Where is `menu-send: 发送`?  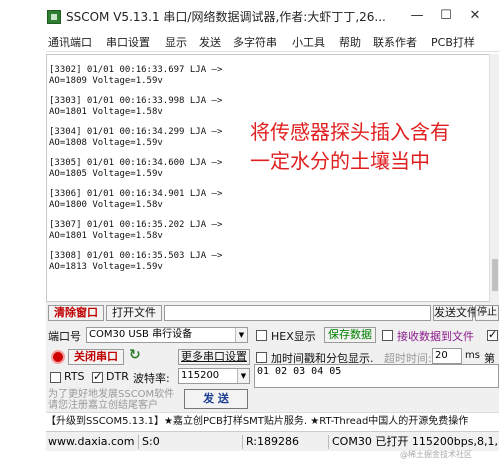
menu-send: 发送 is located at coordinates (210, 42).